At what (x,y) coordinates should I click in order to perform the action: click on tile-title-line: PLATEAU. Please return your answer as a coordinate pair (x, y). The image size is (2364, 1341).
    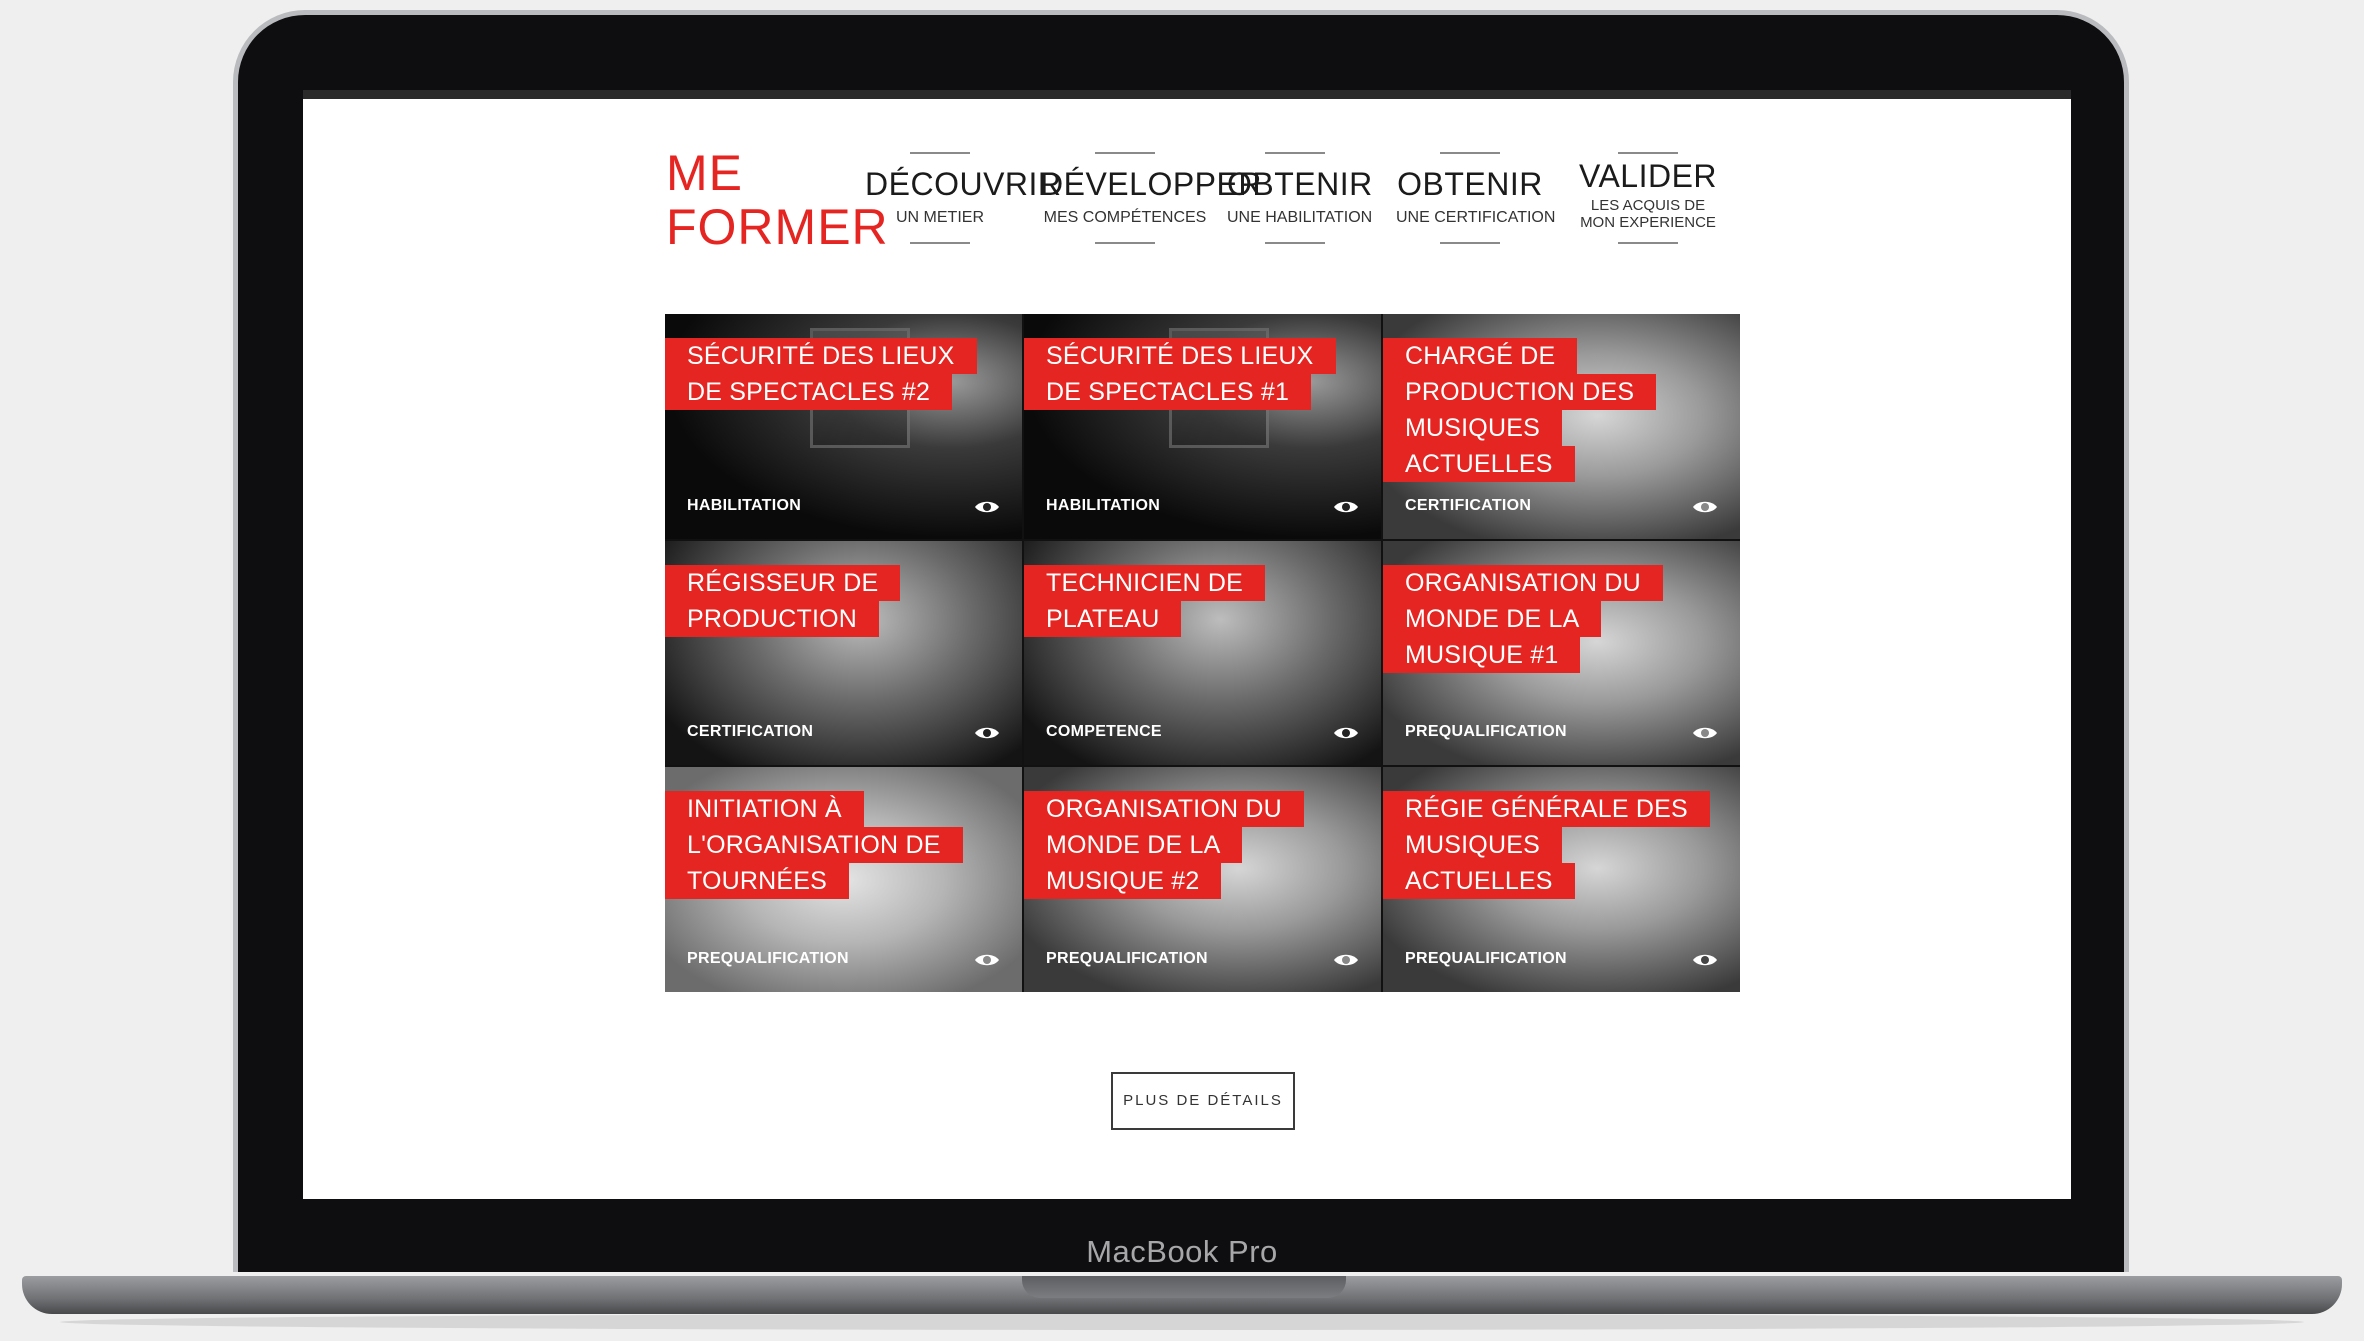
    Looking at the image, I should click on (1103, 618).